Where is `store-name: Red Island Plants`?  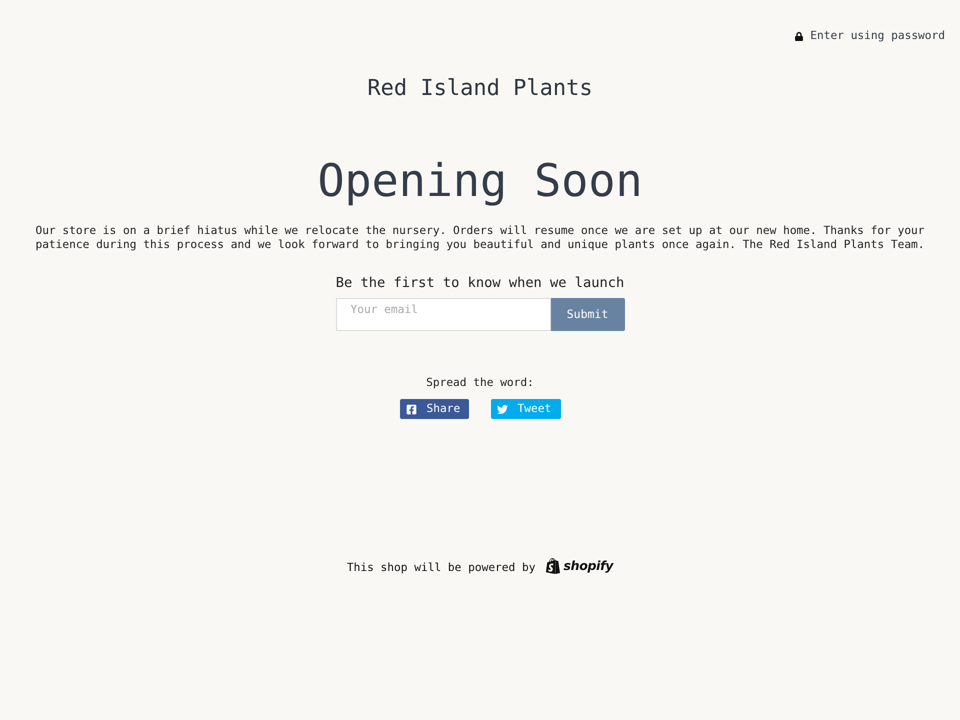
store-name: Red Island Plants is located at coordinates (480, 89).